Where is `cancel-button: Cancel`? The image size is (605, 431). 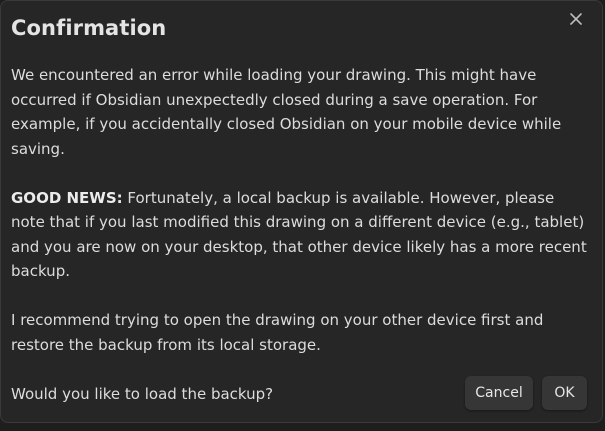
cancel-button: Cancel is located at coordinates (499, 393).